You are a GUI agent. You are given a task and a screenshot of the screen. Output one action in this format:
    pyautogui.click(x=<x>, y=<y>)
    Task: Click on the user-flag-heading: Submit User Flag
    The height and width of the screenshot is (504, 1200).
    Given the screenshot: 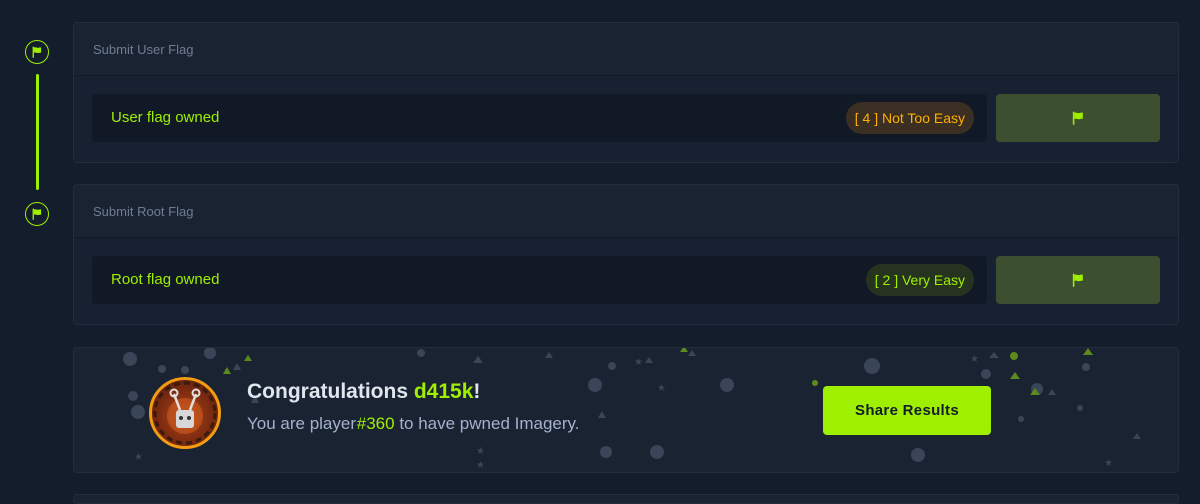 What is the action you would take?
    pyautogui.click(x=626, y=49)
    